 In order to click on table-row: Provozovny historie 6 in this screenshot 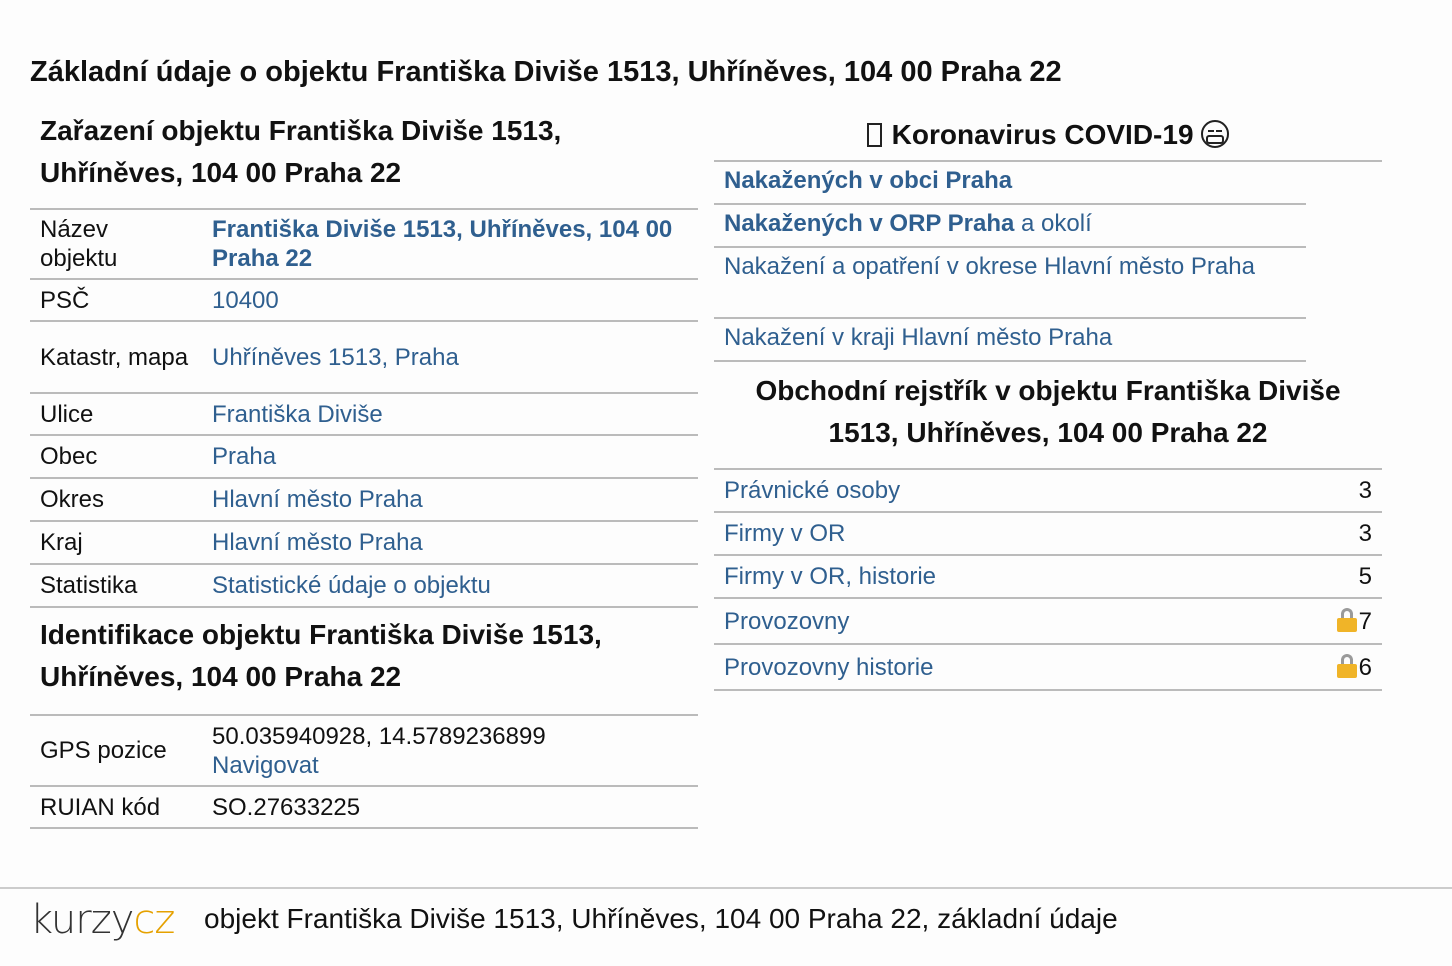, I will do `click(1048, 667)`.